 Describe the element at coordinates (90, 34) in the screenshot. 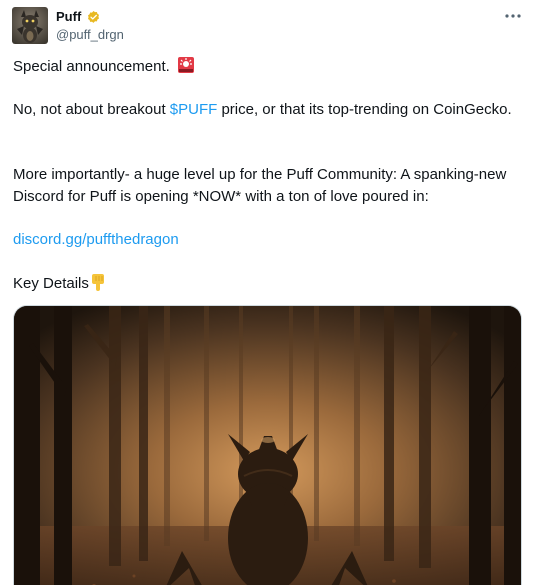

I see `author-handle: @puff_drgn` at that location.